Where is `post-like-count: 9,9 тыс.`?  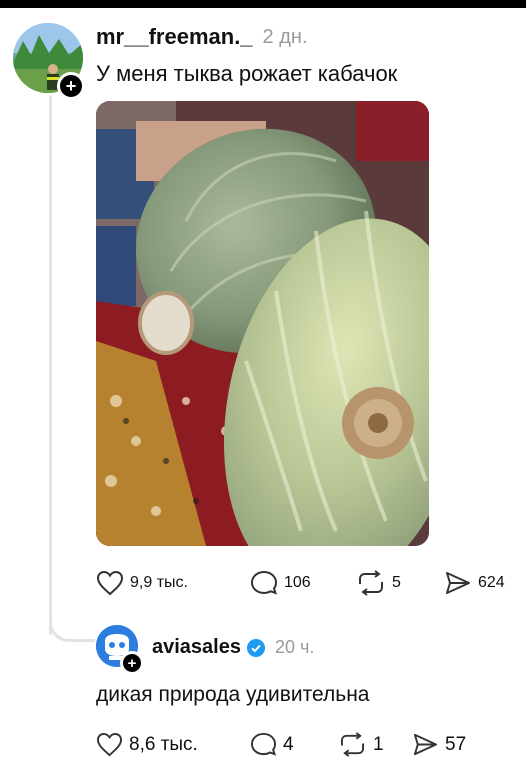
post-like-count: 9,9 тыс. is located at coordinates (159, 582).